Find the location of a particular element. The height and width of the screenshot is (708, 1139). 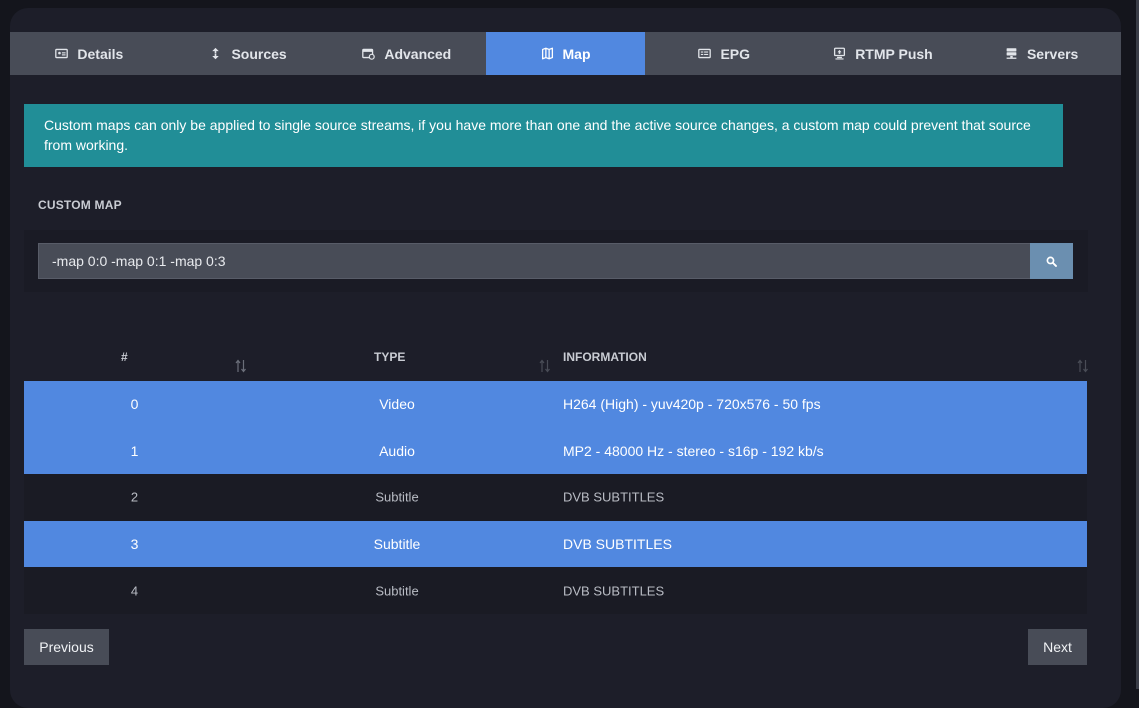

tab-details: Details is located at coordinates (89, 53).